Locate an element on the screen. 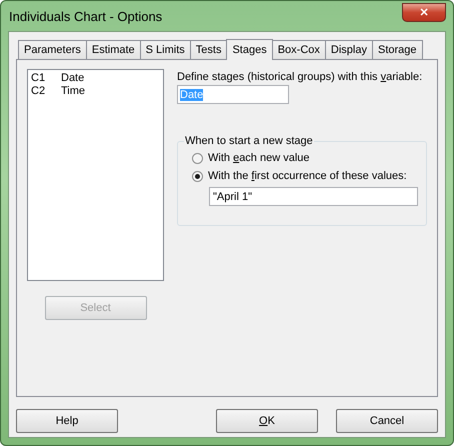  radio-label: With the first occurrence of these values: is located at coordinates (307, 176).